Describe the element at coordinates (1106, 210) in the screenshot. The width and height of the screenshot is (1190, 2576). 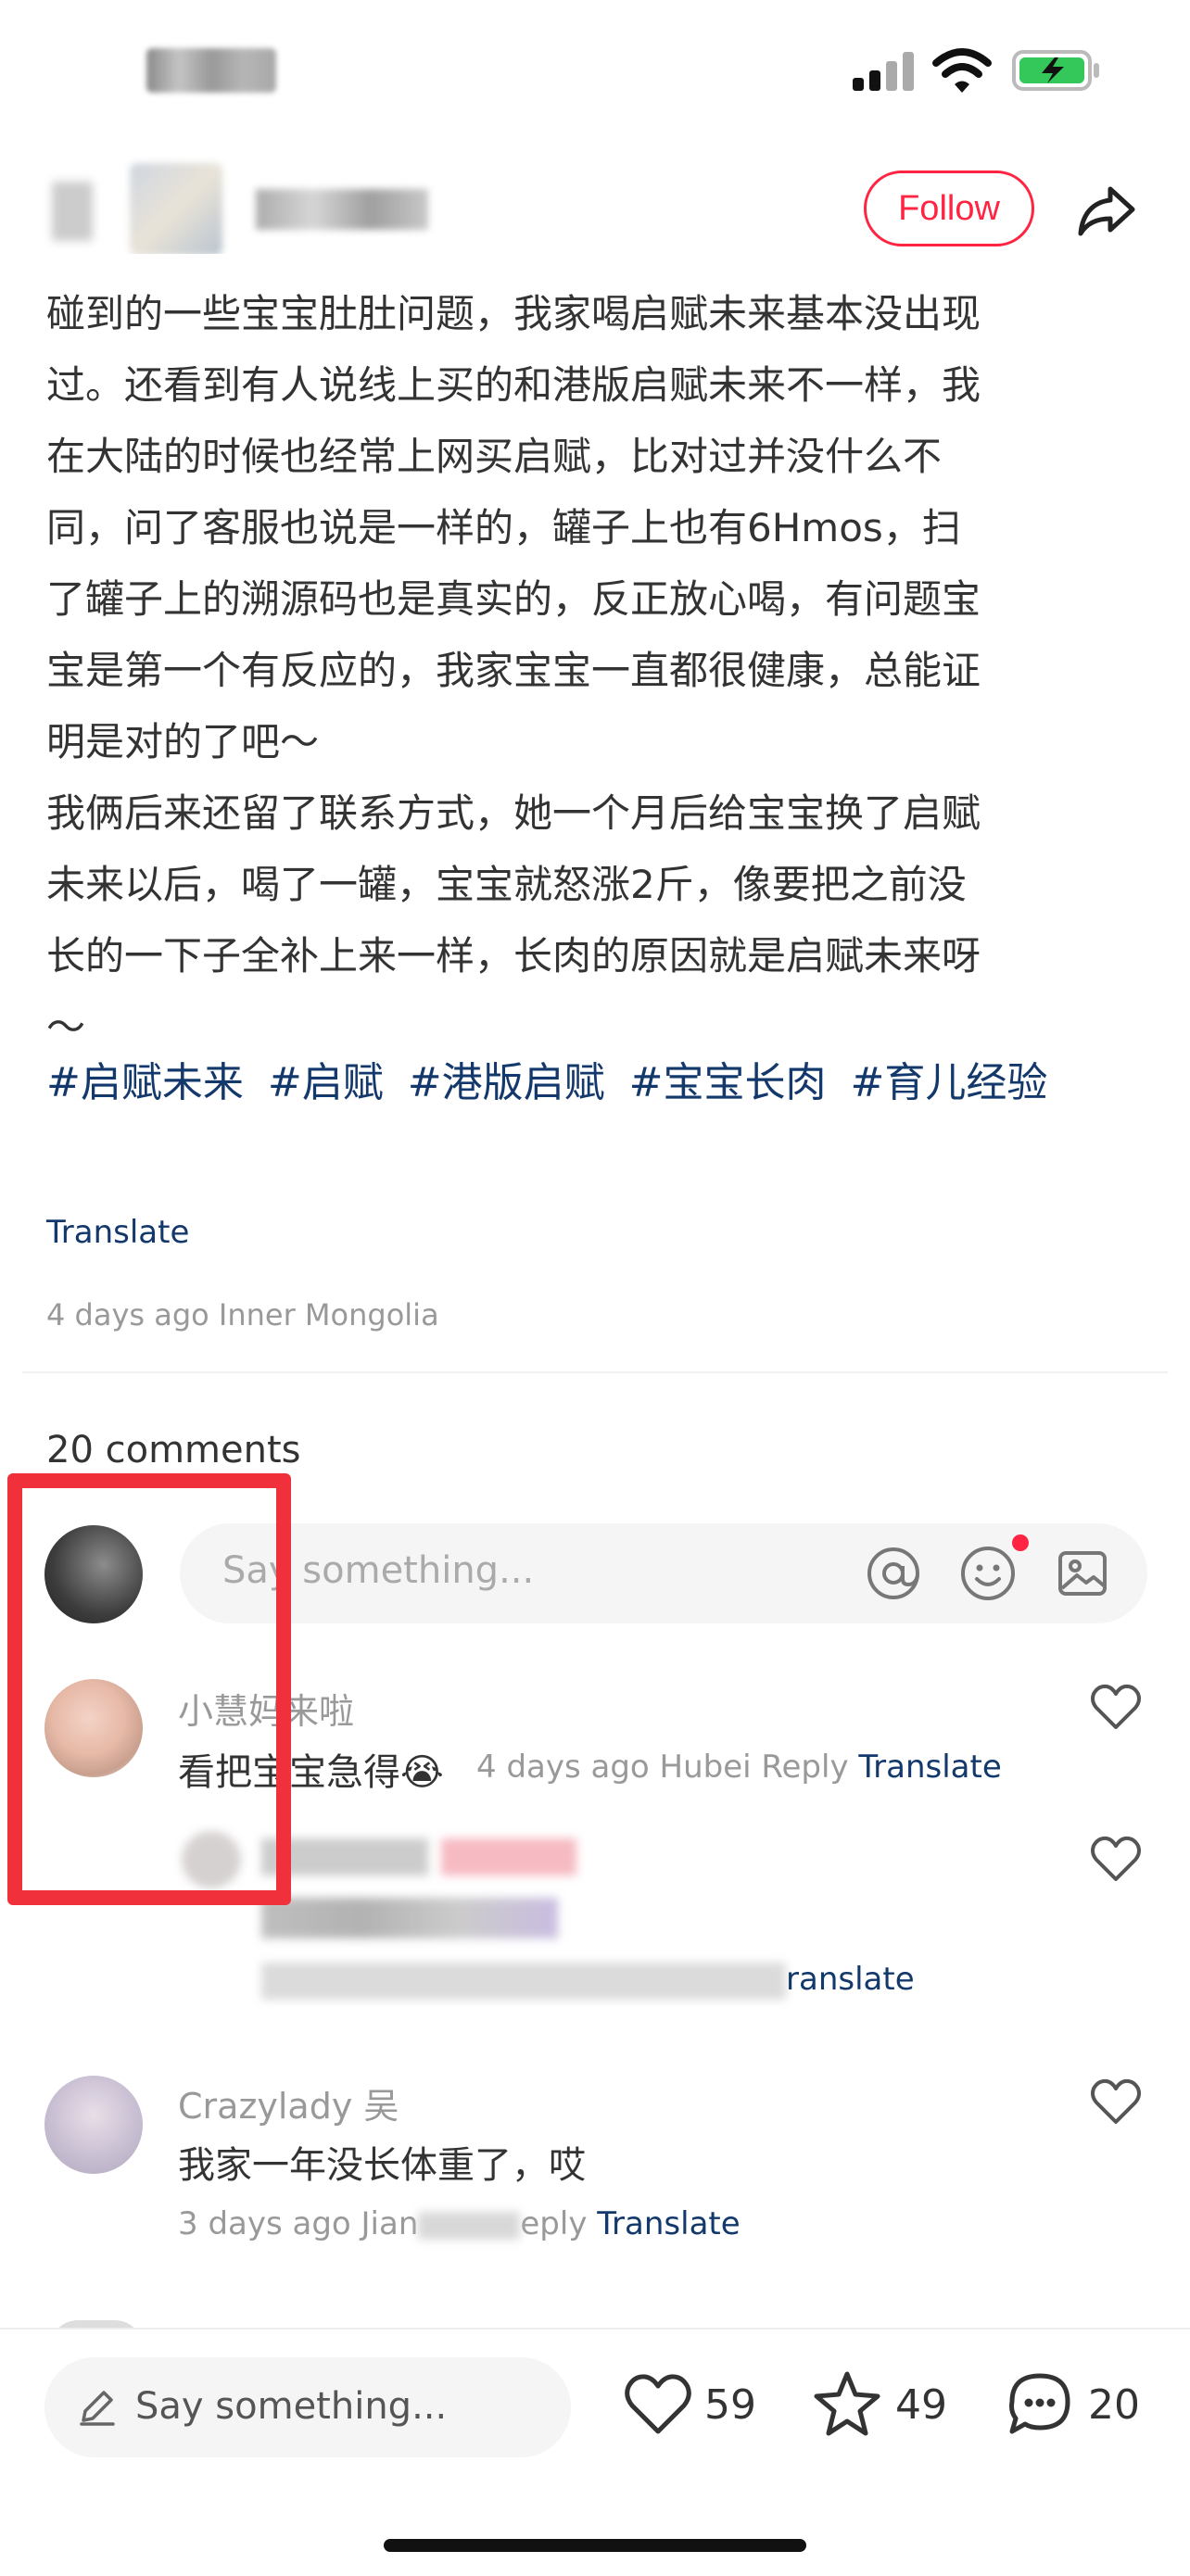
I see `share-icon` at that location.